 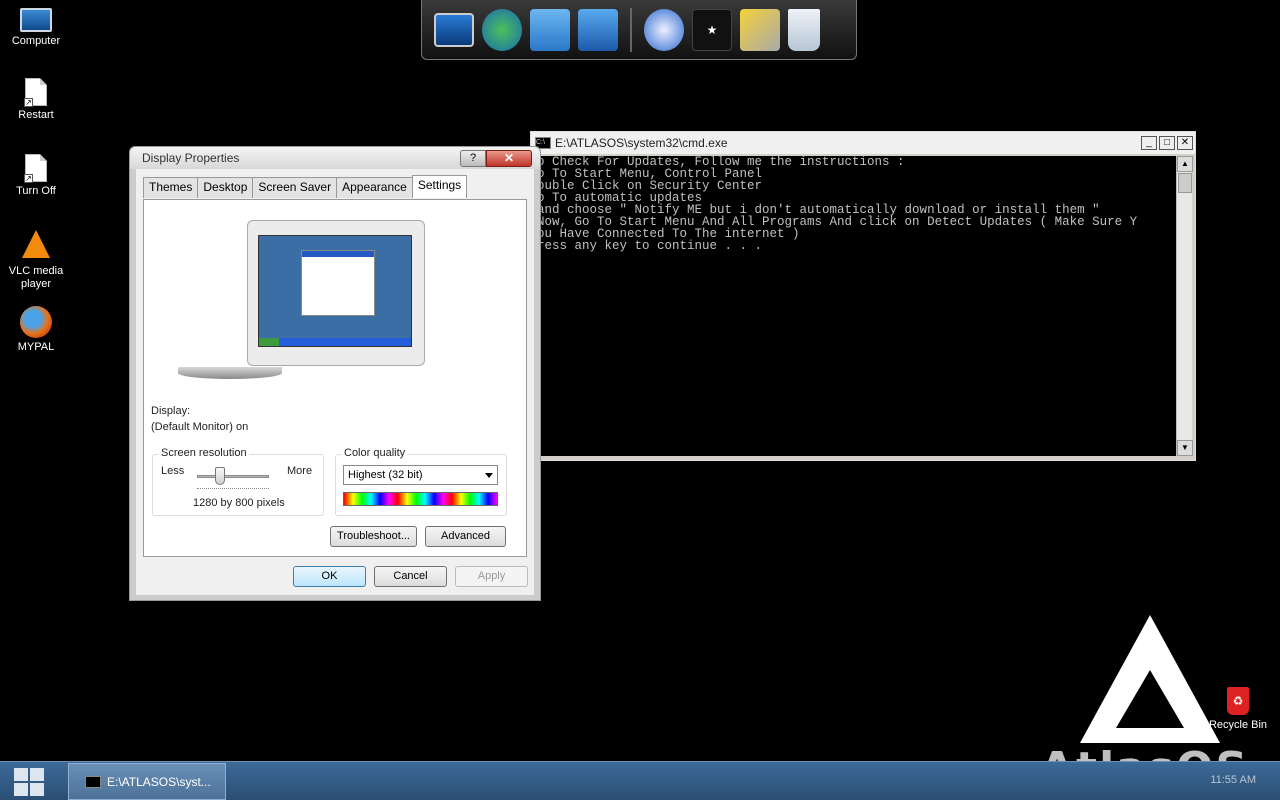 What do you see at coordinates (1238, 701) in the screenshot?
I see `recycle-bin-icon: ♻` at bounding box center [1238, 701].